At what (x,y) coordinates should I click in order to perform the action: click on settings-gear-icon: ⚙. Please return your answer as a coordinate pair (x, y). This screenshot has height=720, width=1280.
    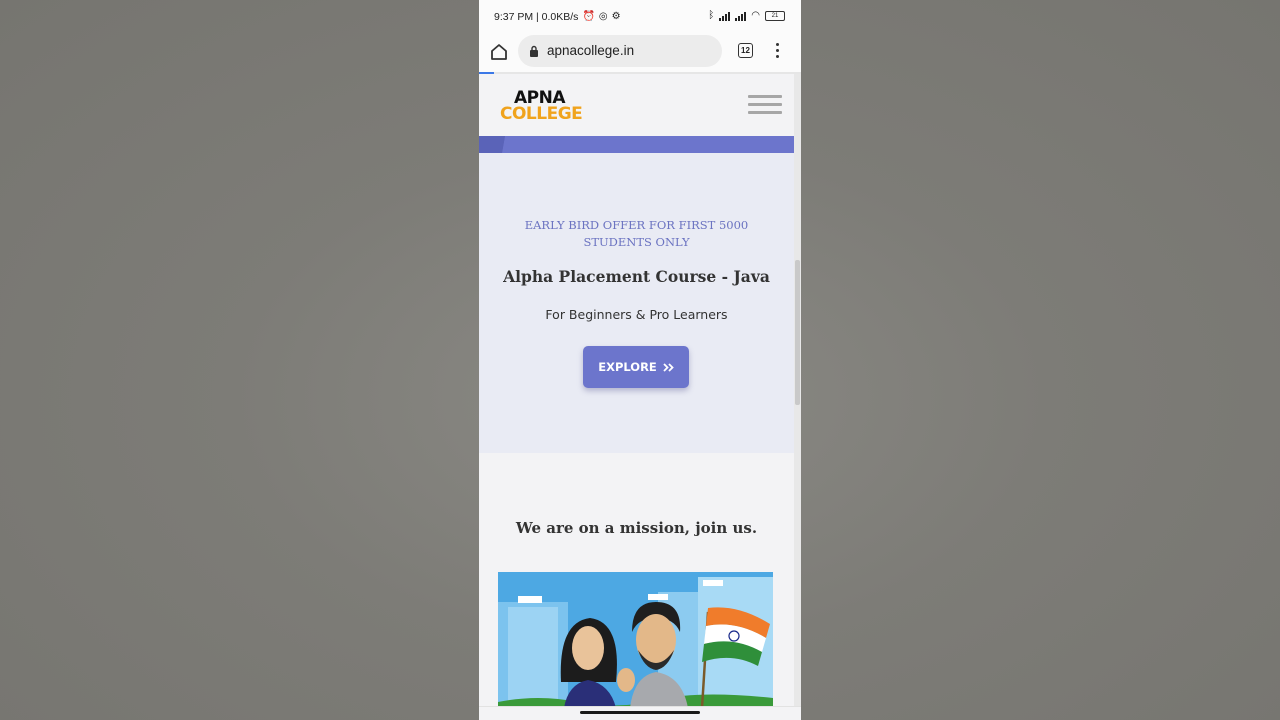
    Looking at the image, I should click on (616, 16).